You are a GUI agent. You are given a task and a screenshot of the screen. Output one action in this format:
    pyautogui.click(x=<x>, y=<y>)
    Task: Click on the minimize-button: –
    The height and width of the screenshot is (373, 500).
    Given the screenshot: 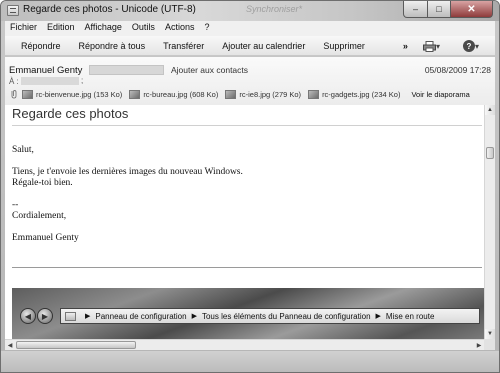 What is the action you would take?
    pyautogui.click(x=415, y=9)
    